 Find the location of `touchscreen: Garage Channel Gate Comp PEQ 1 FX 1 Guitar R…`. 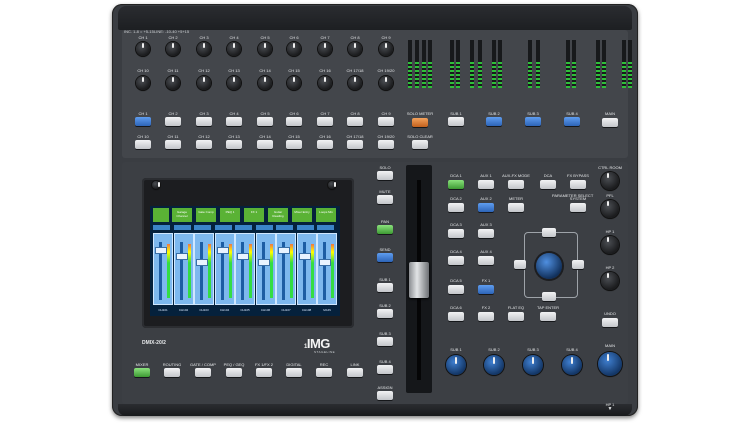

touchscreen: Garage Channel Gate Comp PEQ 1 FX 1 Guitar R… is located at coordinates (245, 261).